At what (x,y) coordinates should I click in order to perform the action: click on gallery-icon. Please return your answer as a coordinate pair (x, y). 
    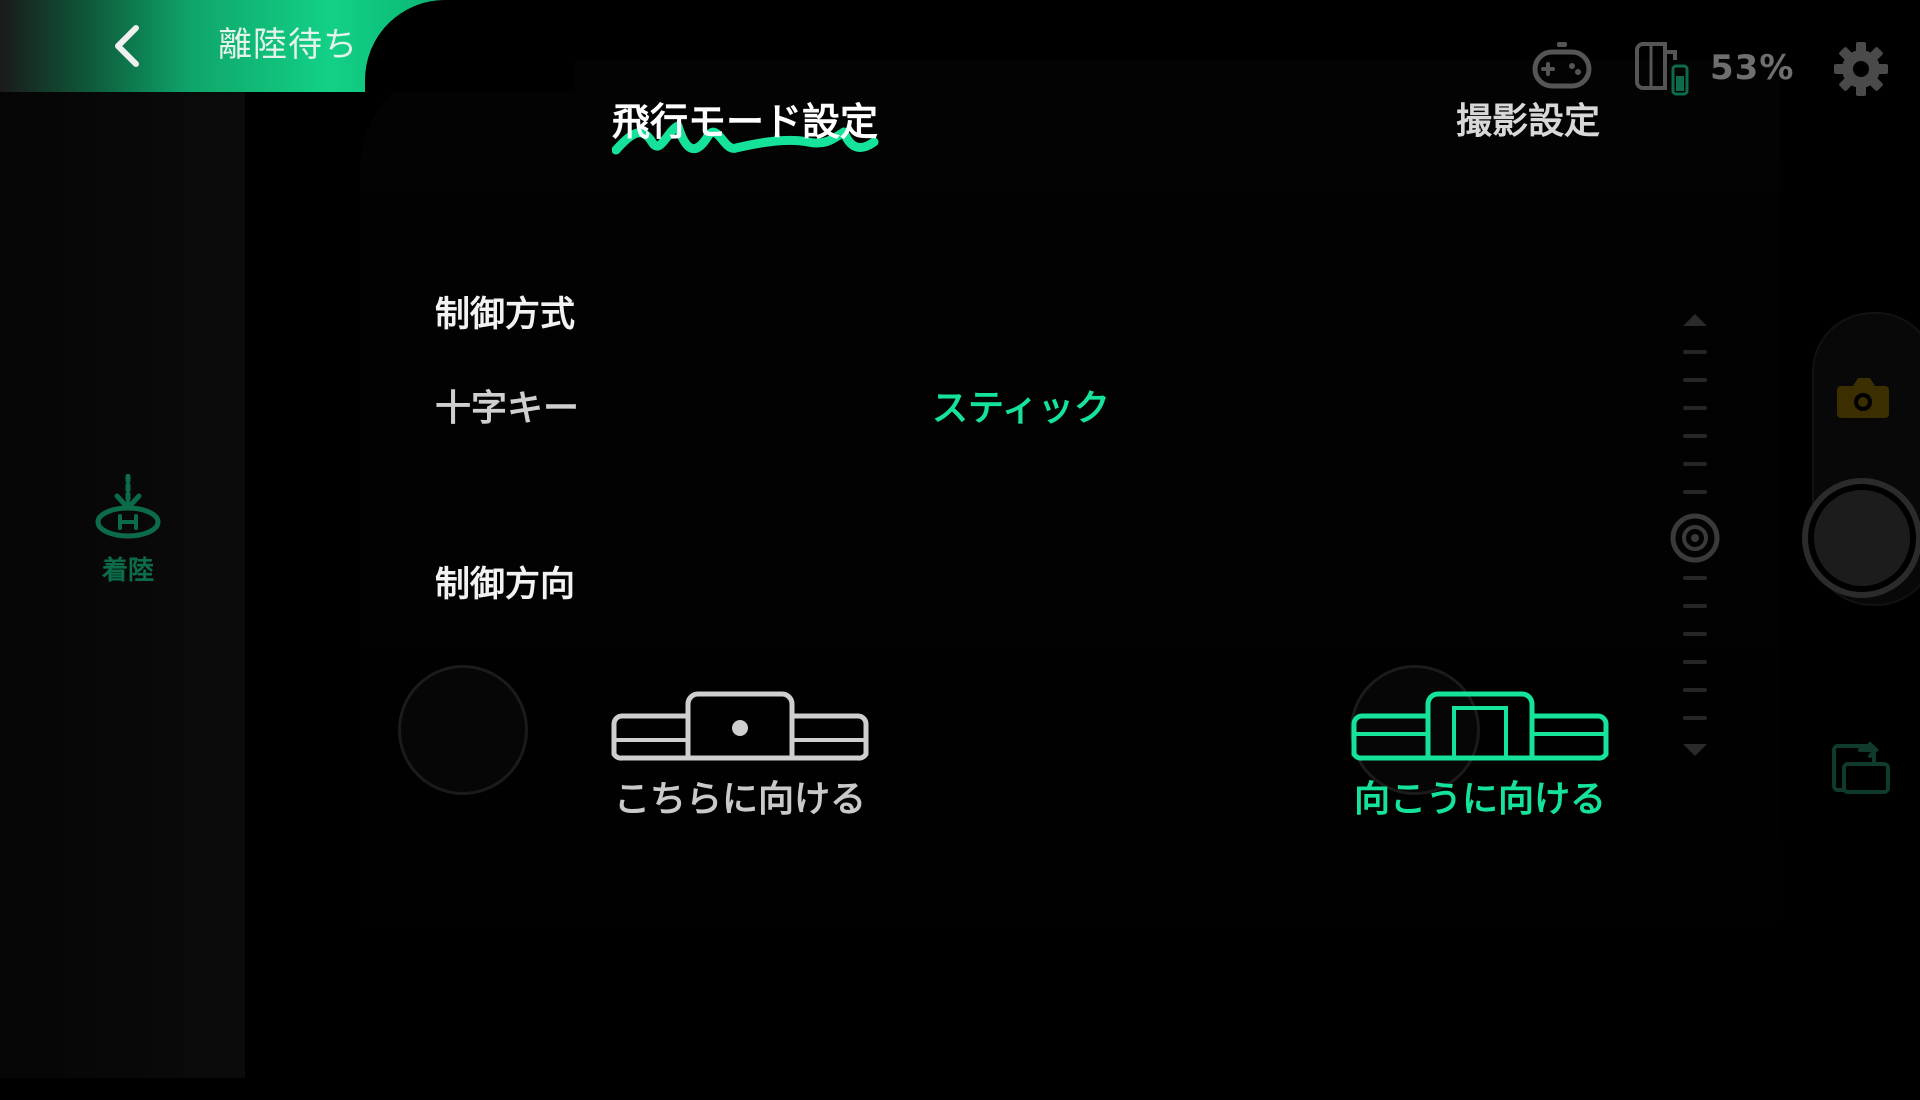
    Looking at the image, I should click on (1861, 767).